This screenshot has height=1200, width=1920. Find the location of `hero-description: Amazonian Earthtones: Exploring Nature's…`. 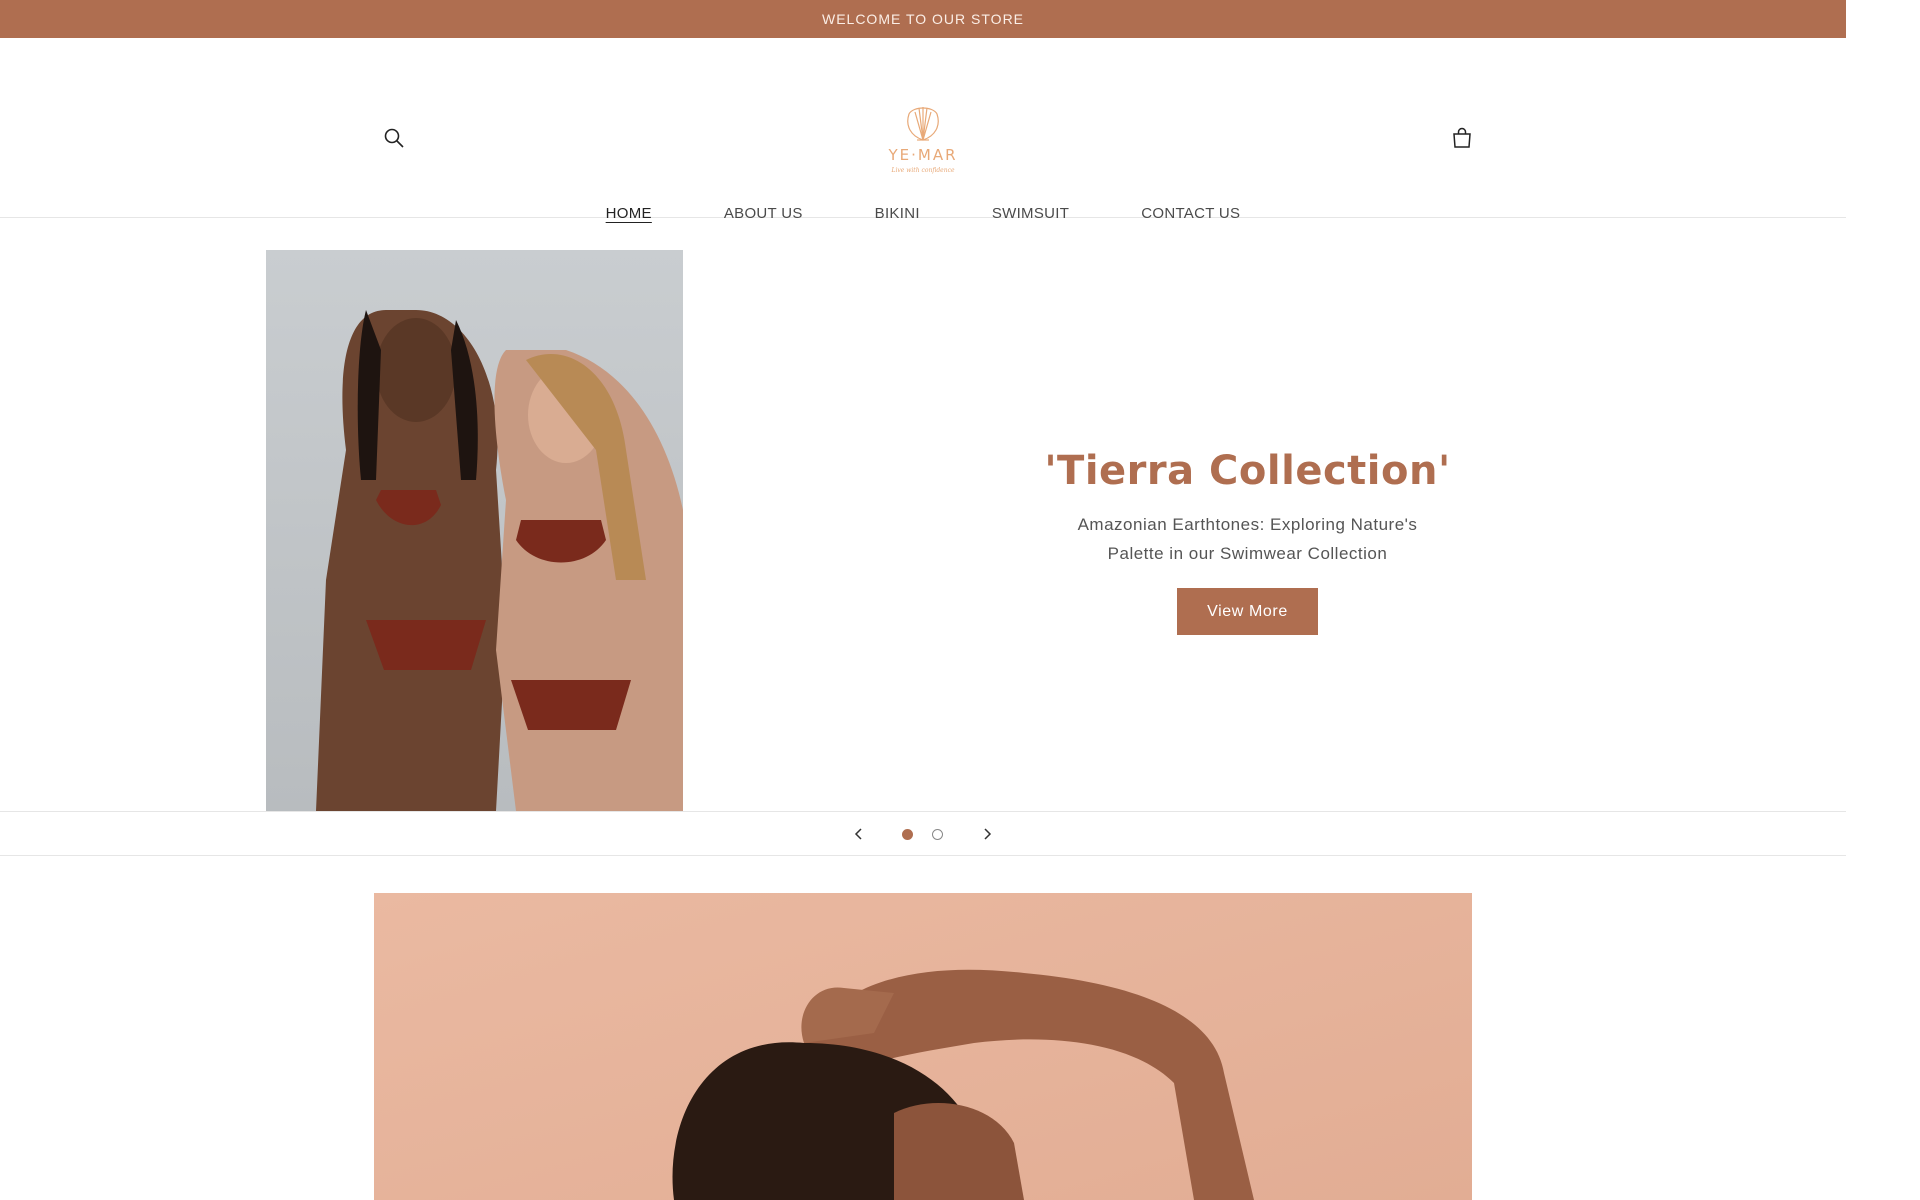

hero-description: Amazonian Earthtones: Exploring Nature's… is located at coordinates (1247, 539).